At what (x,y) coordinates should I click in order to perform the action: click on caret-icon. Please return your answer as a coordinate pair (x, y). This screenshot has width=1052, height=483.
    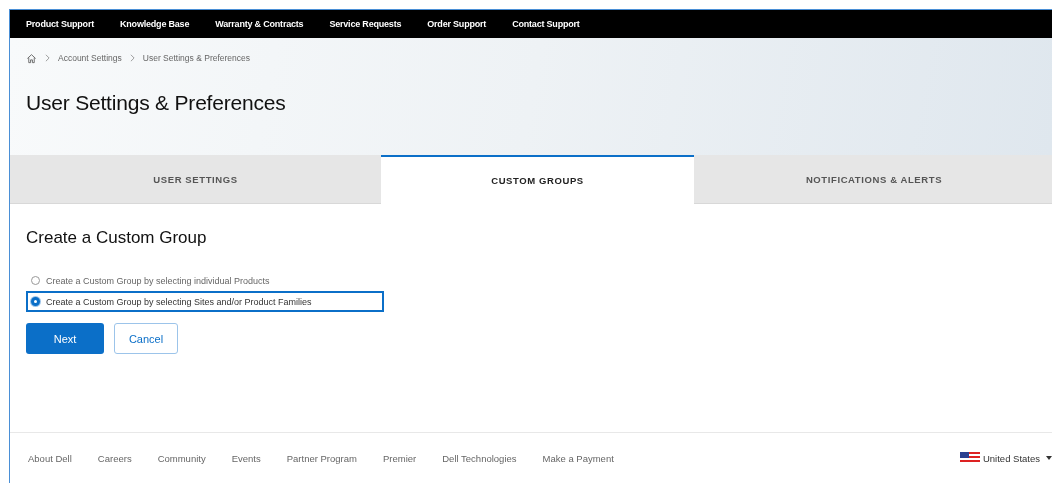
    Looking at the image, I should click on (1049, 458).